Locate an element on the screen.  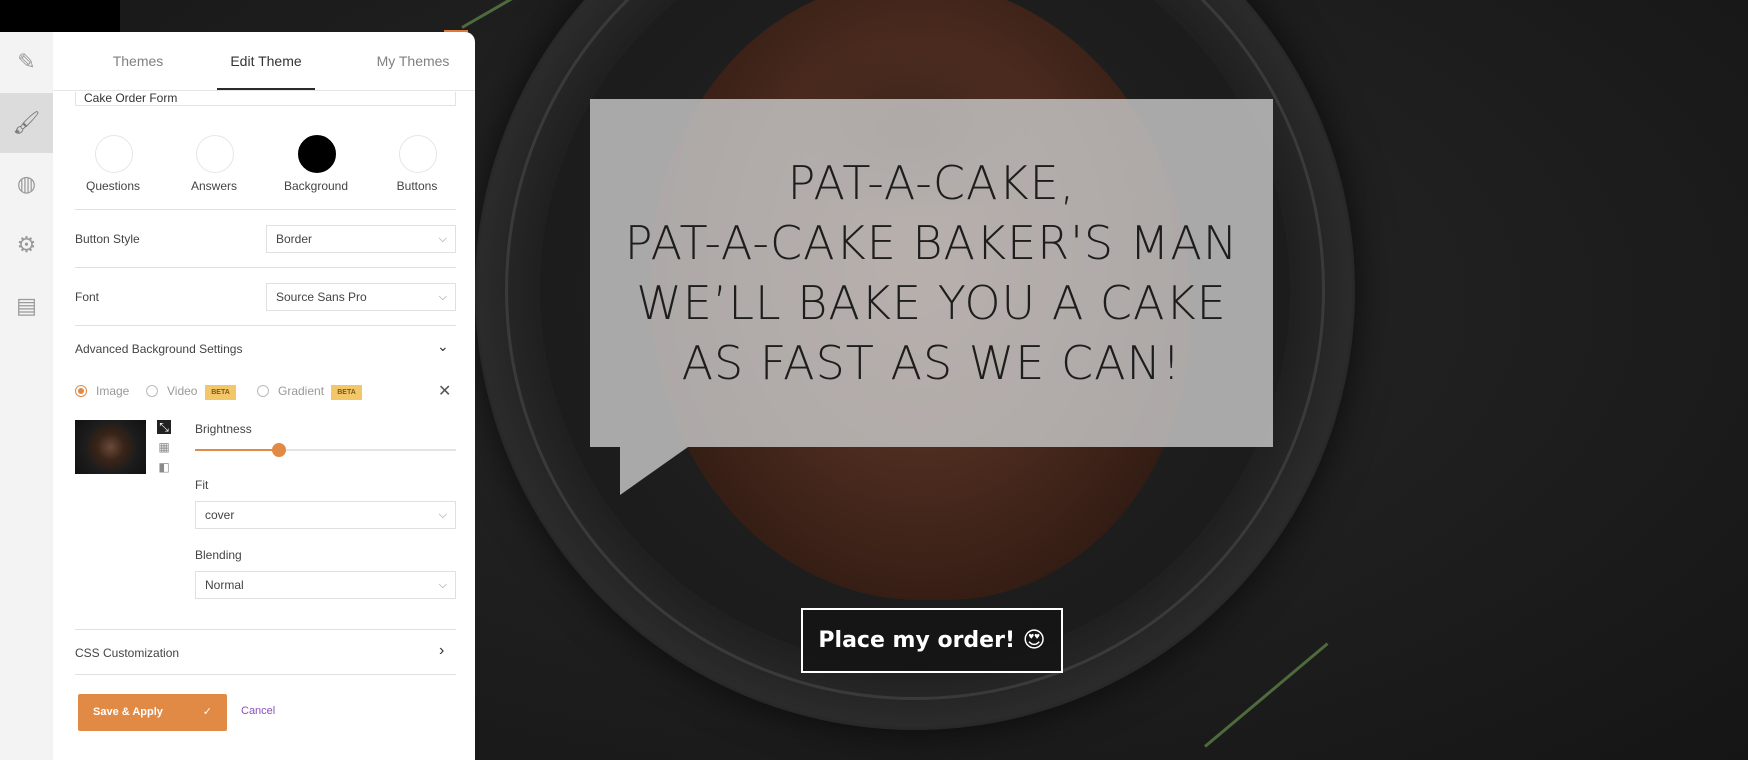
questions-color-swatch is located at coordinates (114, 154).